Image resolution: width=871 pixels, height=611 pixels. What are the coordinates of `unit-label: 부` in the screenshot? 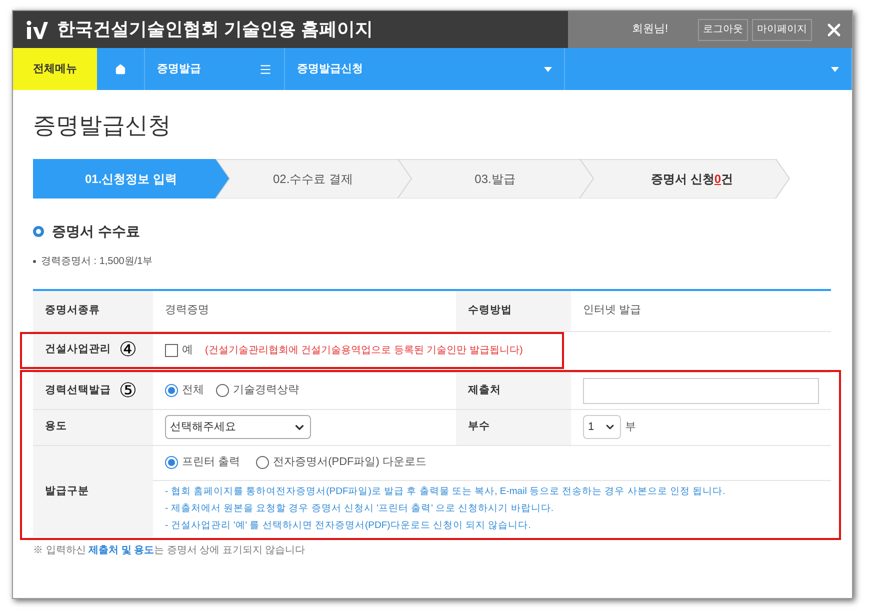 It's located at (630, 427).